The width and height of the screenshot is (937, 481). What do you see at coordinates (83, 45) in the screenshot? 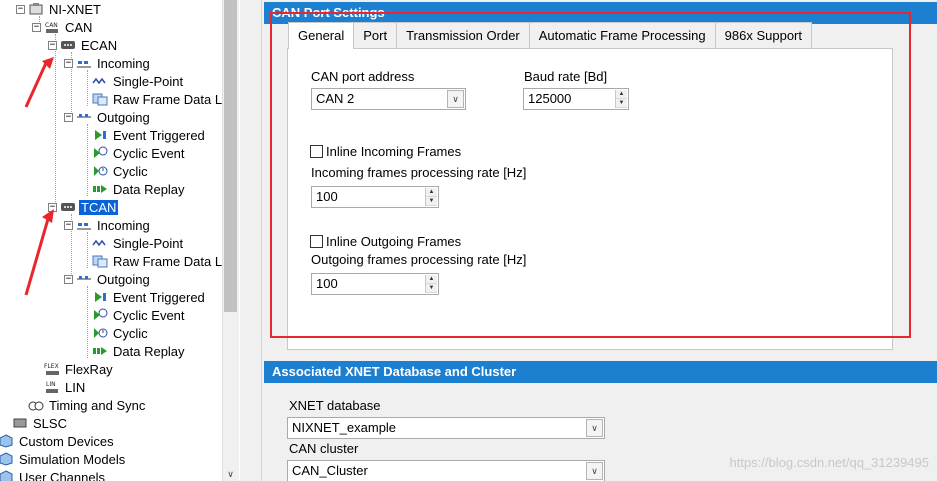
I see `tree-item-ecan: − ECAN` at bounding box center [83, 45].